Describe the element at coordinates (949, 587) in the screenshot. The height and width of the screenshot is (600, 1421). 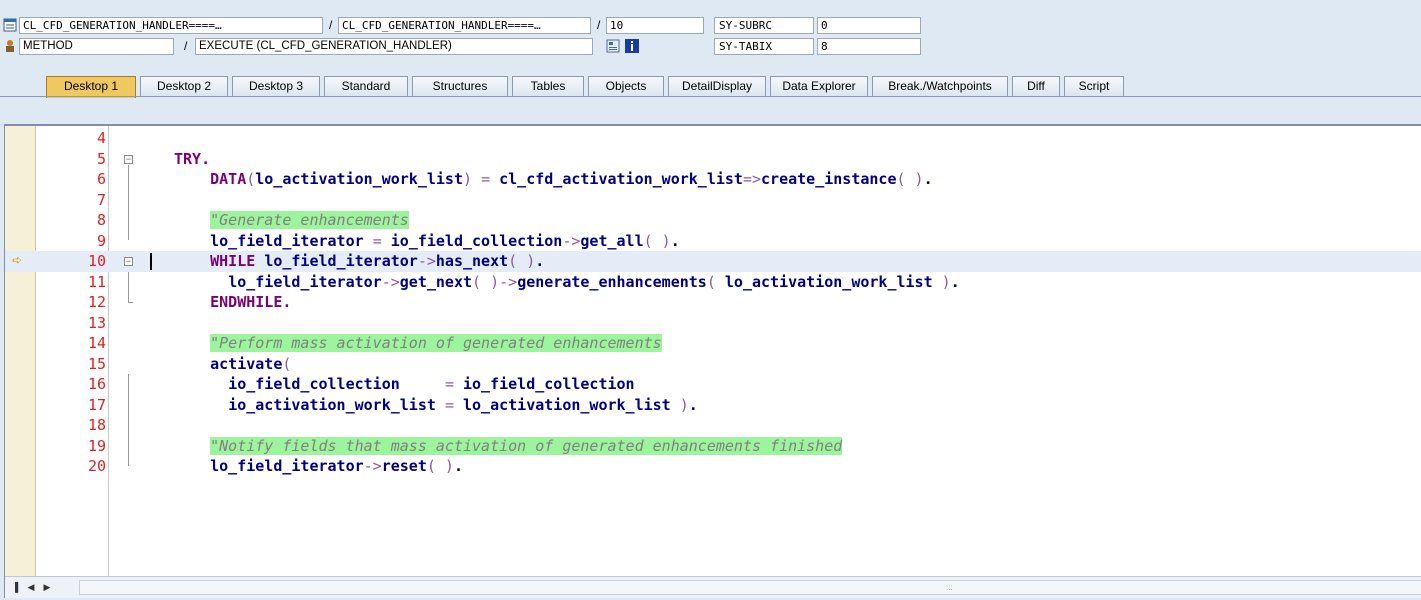
I see `scroll-grip-icon: :::` at that location.